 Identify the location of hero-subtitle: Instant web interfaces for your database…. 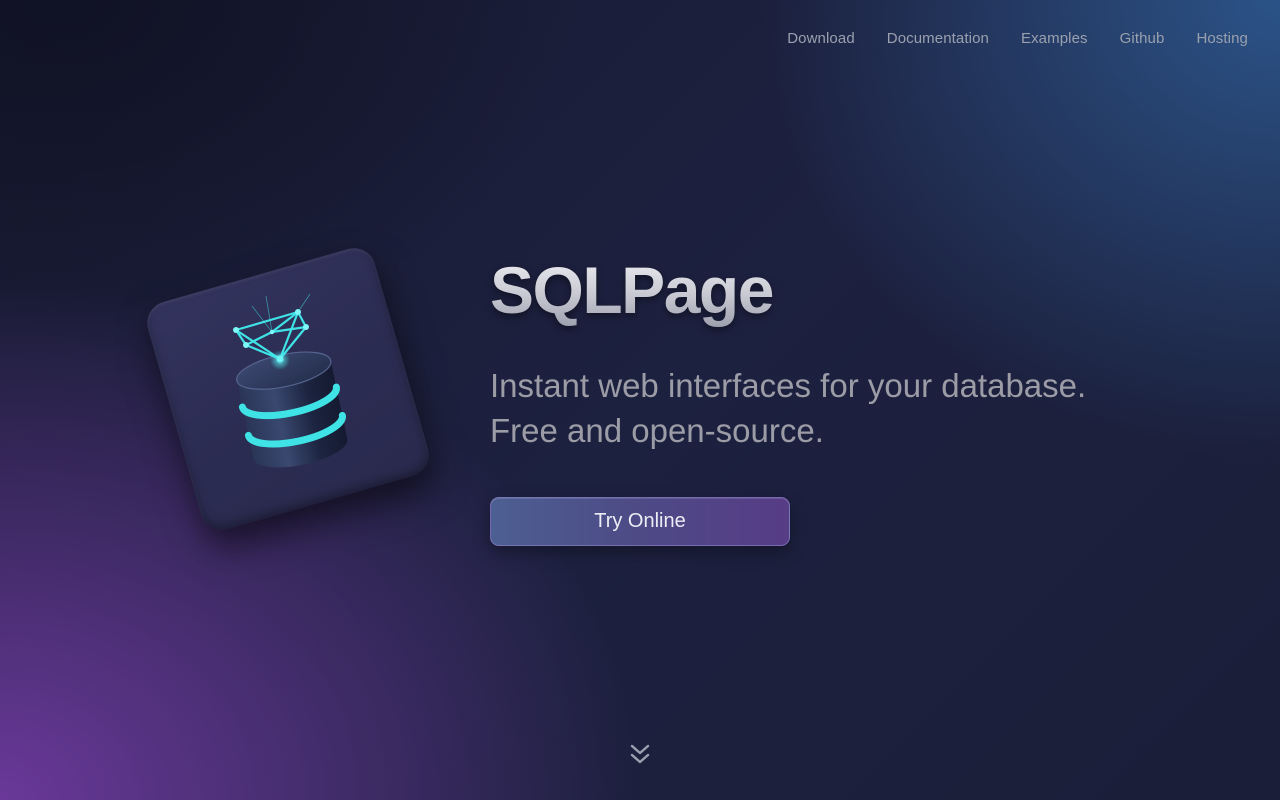
(788, 408).